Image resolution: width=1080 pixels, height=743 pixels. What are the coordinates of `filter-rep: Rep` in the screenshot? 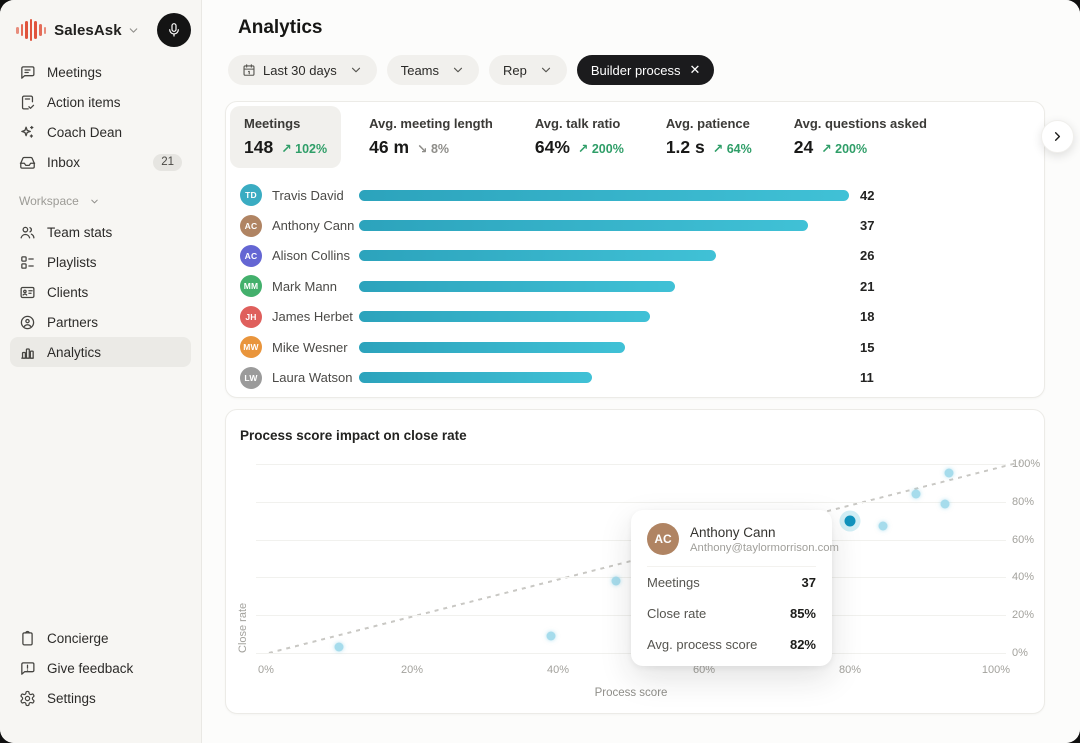 It's located at (528, 70).